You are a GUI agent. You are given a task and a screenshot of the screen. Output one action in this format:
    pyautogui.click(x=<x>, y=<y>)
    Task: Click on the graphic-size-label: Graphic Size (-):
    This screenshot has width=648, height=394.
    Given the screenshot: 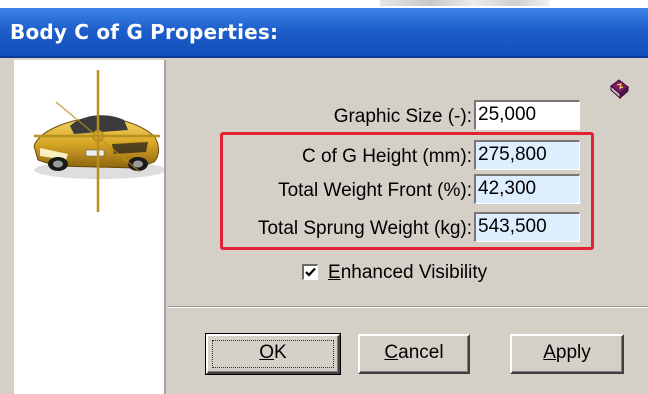 What is the action you would take?
    pyautogui.click(x=402, y=116)
    